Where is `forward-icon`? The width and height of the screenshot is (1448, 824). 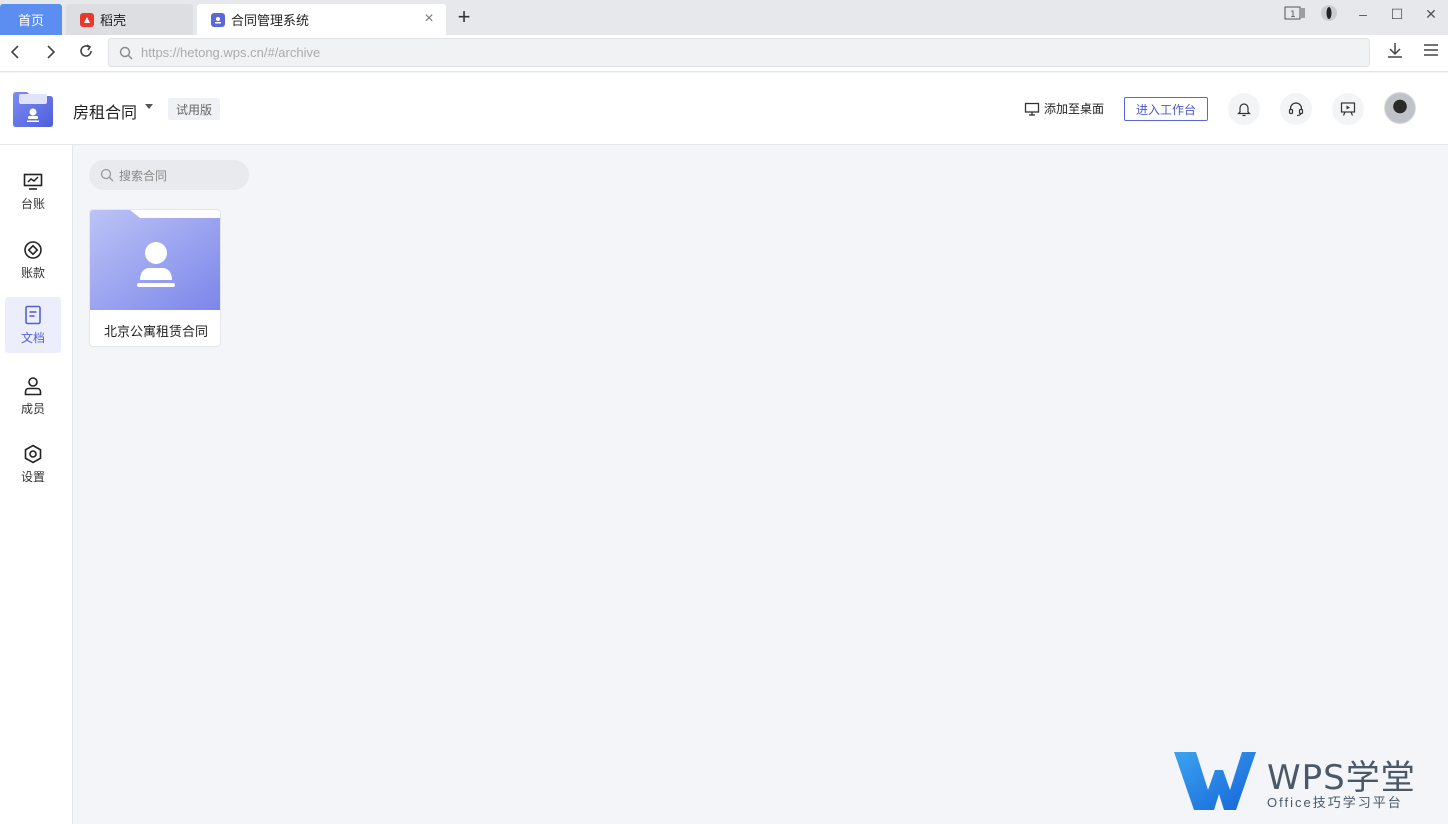
forward-icon is located at coordinates (51, 53).